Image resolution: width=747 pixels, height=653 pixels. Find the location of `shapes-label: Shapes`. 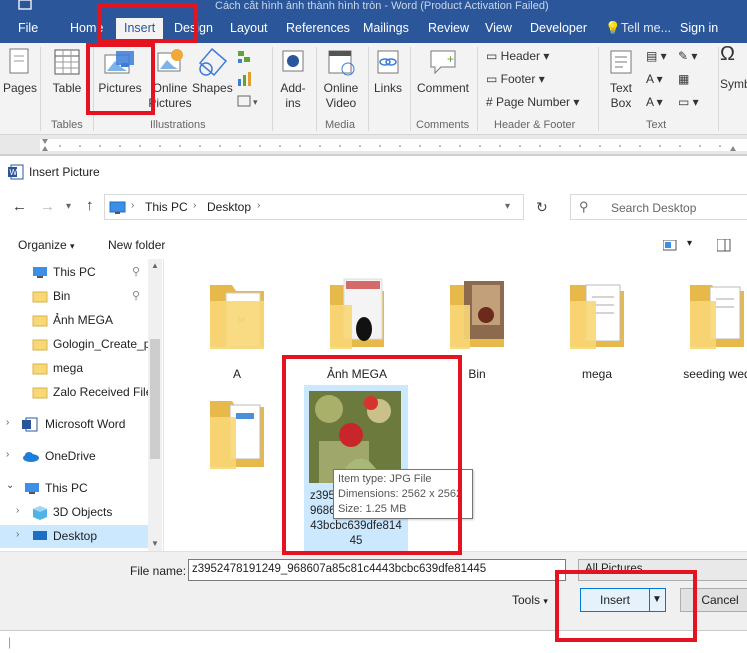

shapes-label: Shapes is located at coordinates (212, 88).